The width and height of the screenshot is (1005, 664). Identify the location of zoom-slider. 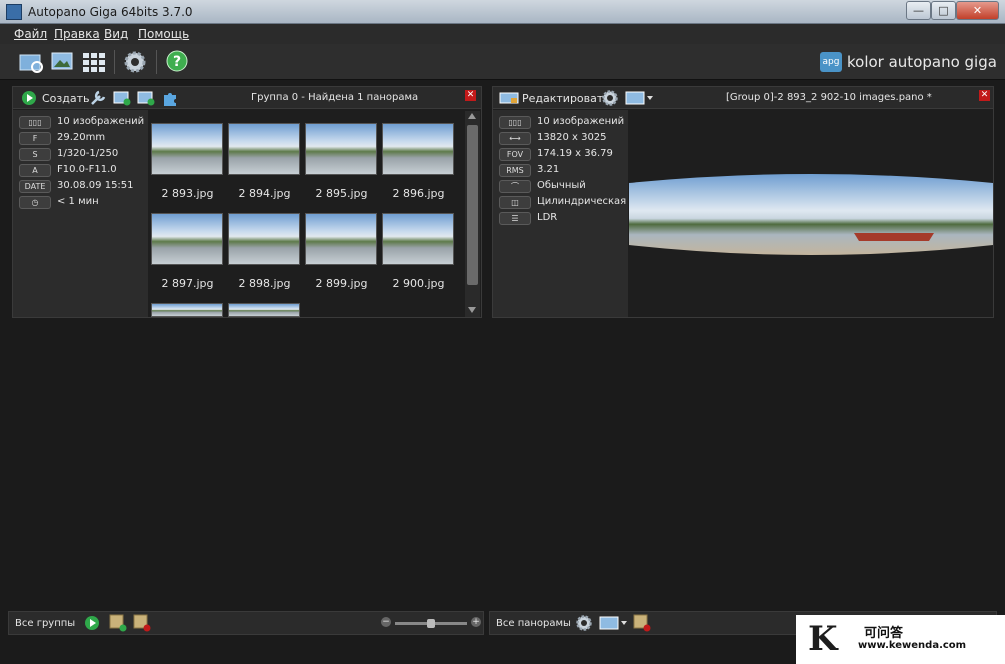
(431, 623).